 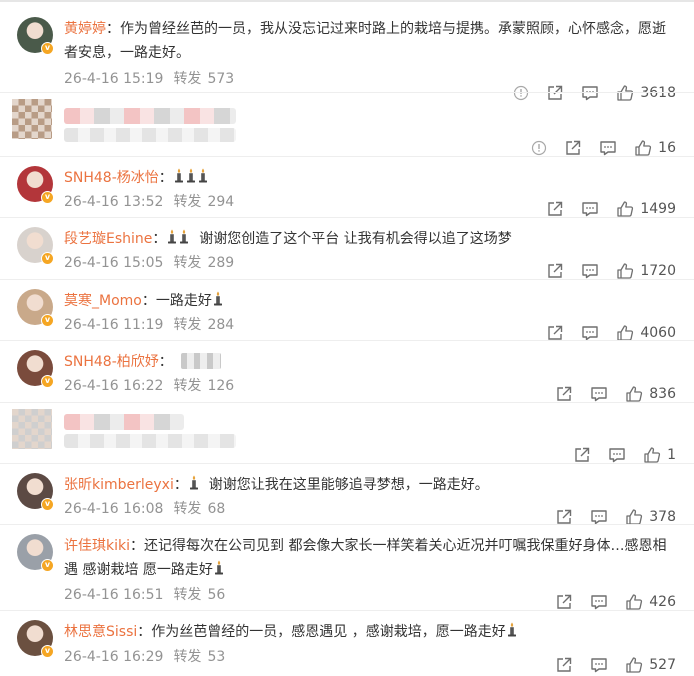 I want to click on username-link: 黄婷婷, so click(x=85, y=29).